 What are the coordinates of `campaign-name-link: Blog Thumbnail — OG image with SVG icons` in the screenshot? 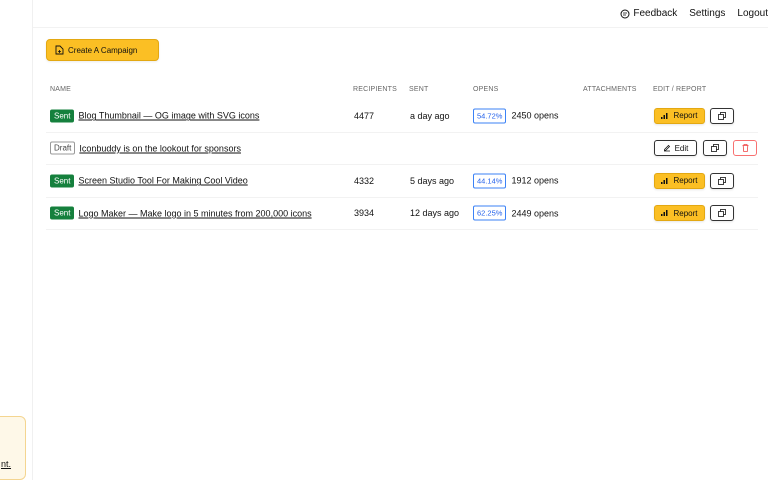 It's located at (168, 116).